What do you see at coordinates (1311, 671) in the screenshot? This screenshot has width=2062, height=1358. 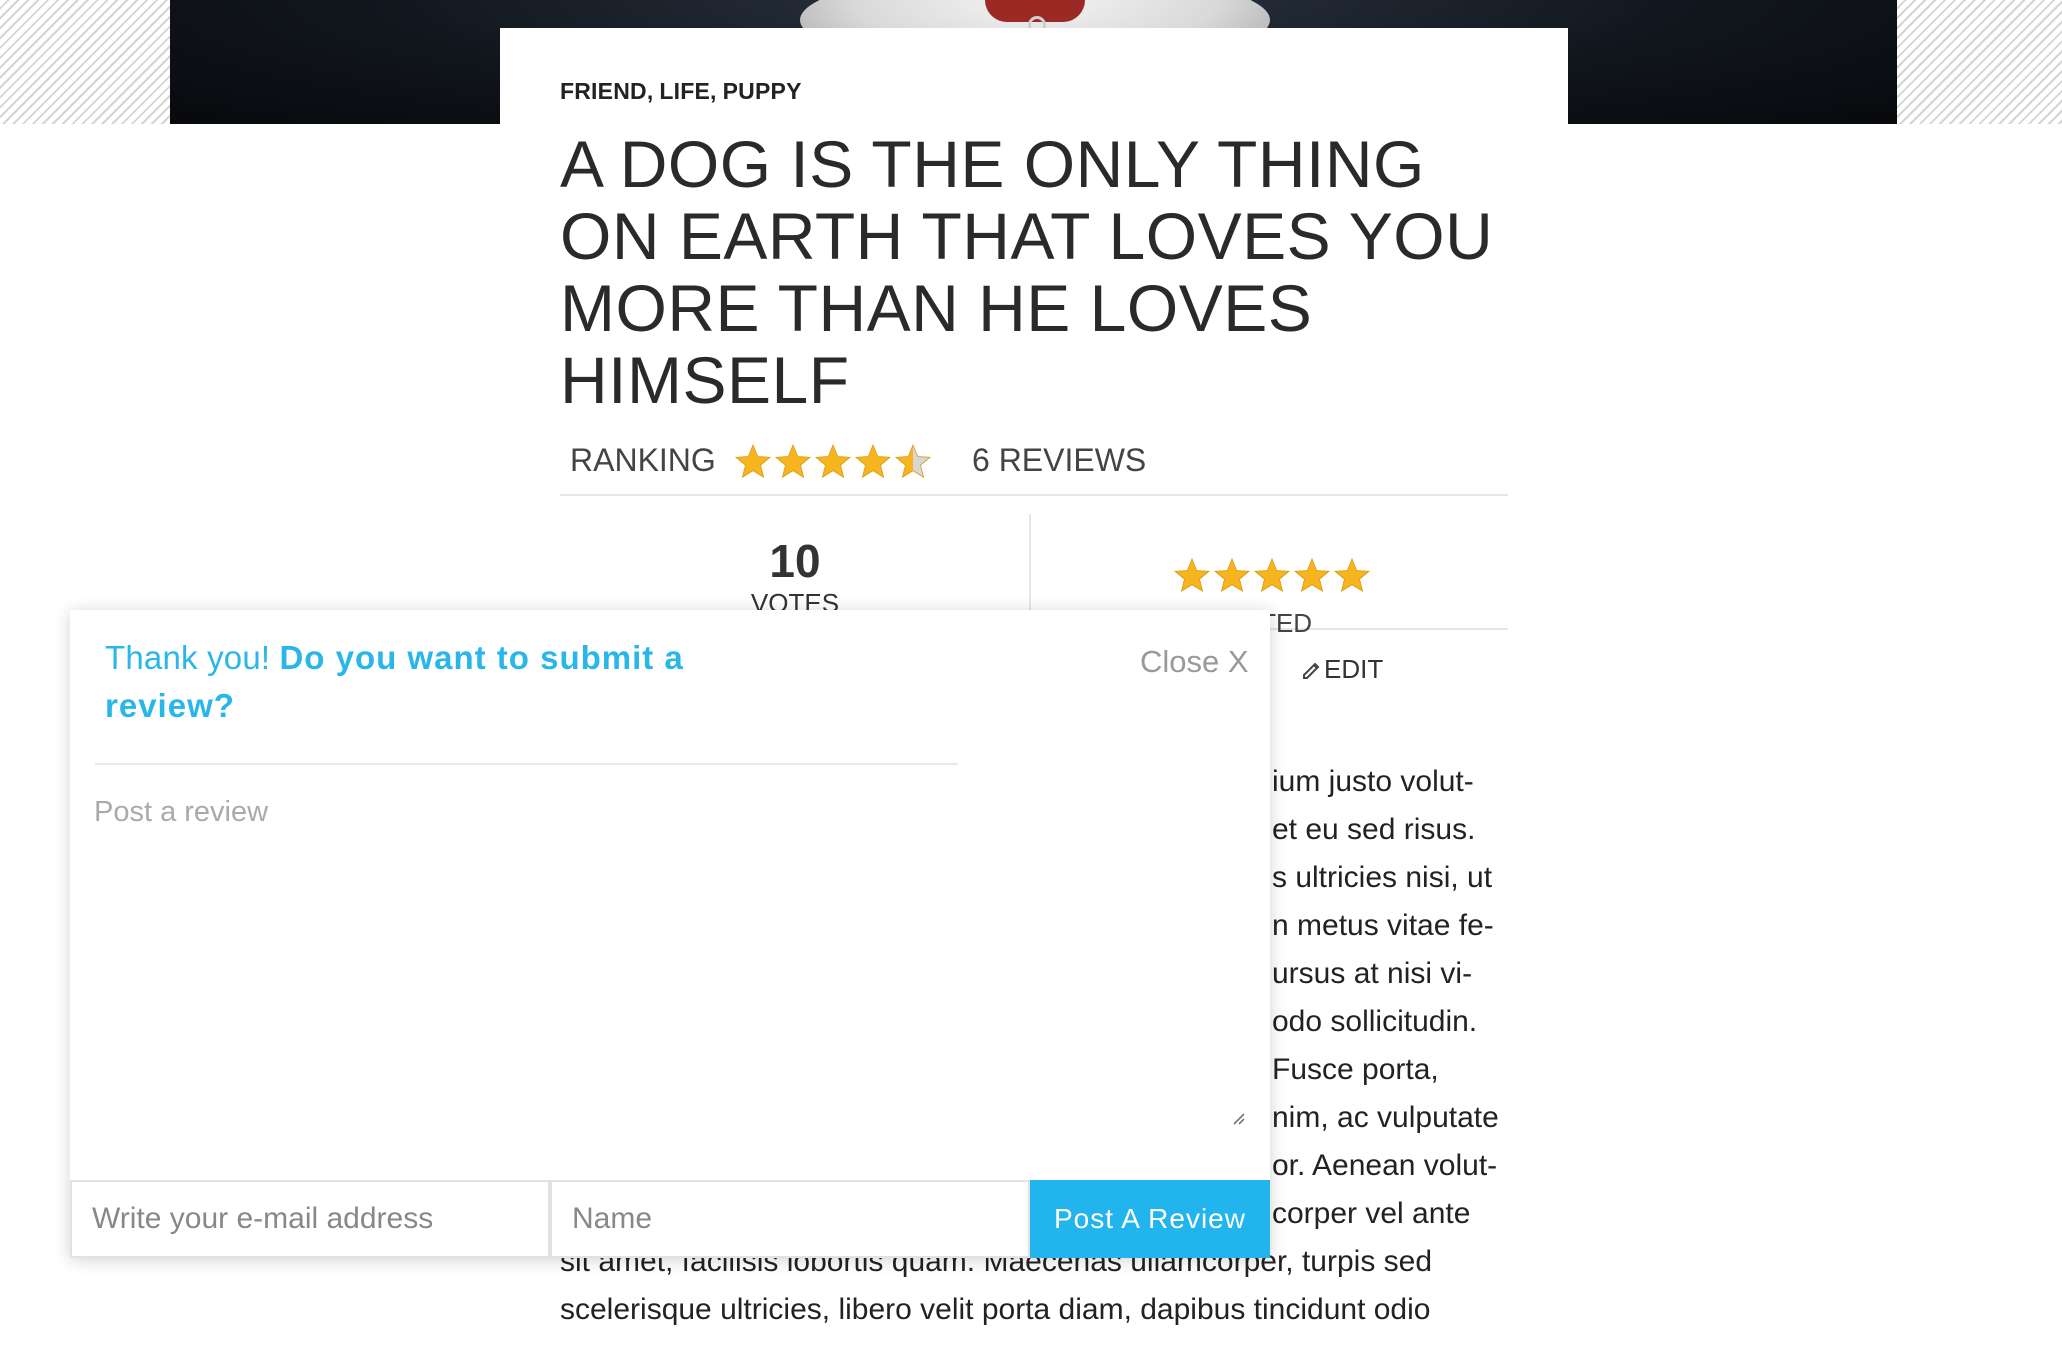 I see `pencil-icon` at bounding box center [1311, 671].